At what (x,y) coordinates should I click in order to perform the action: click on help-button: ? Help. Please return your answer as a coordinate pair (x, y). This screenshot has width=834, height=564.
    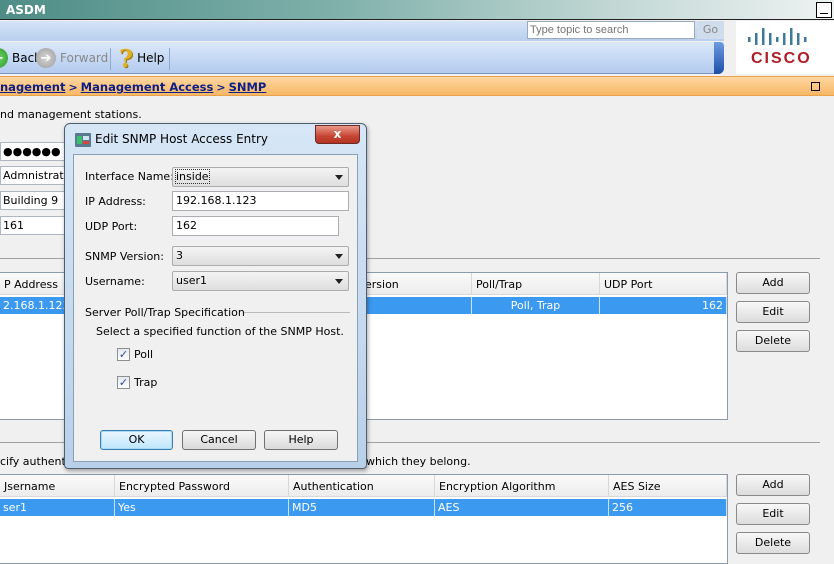
    Looking at the image, I should click on (141, 58).